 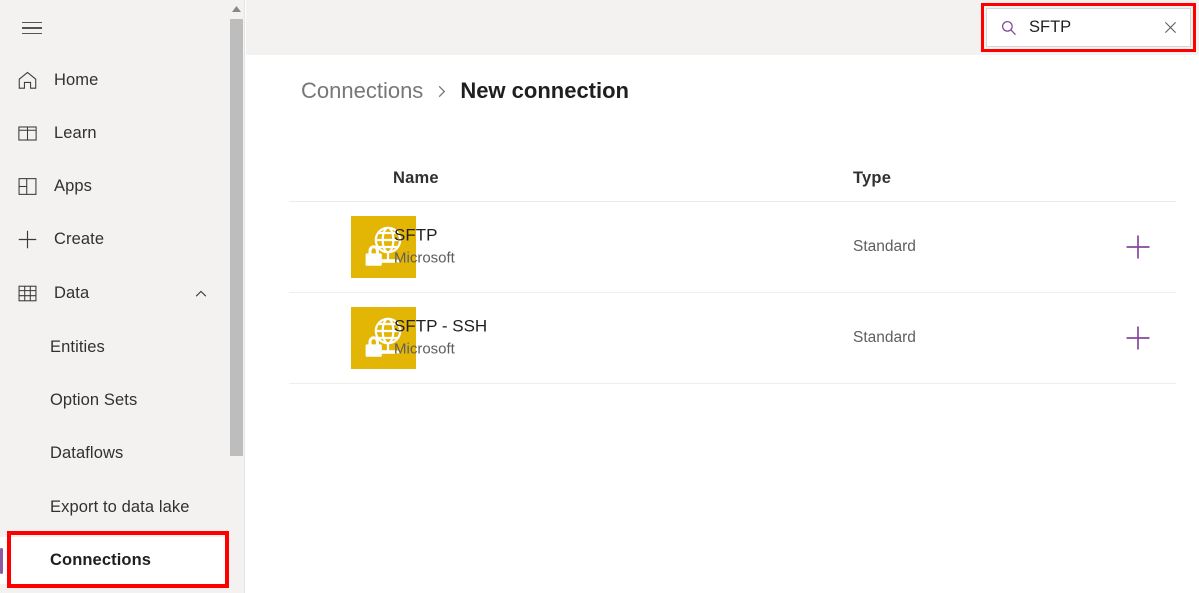 What do you see at coordinates (544, 90) in the screenshot?
I see `breadcrumb-current-page: New connection` at bounding box center [544, 90].